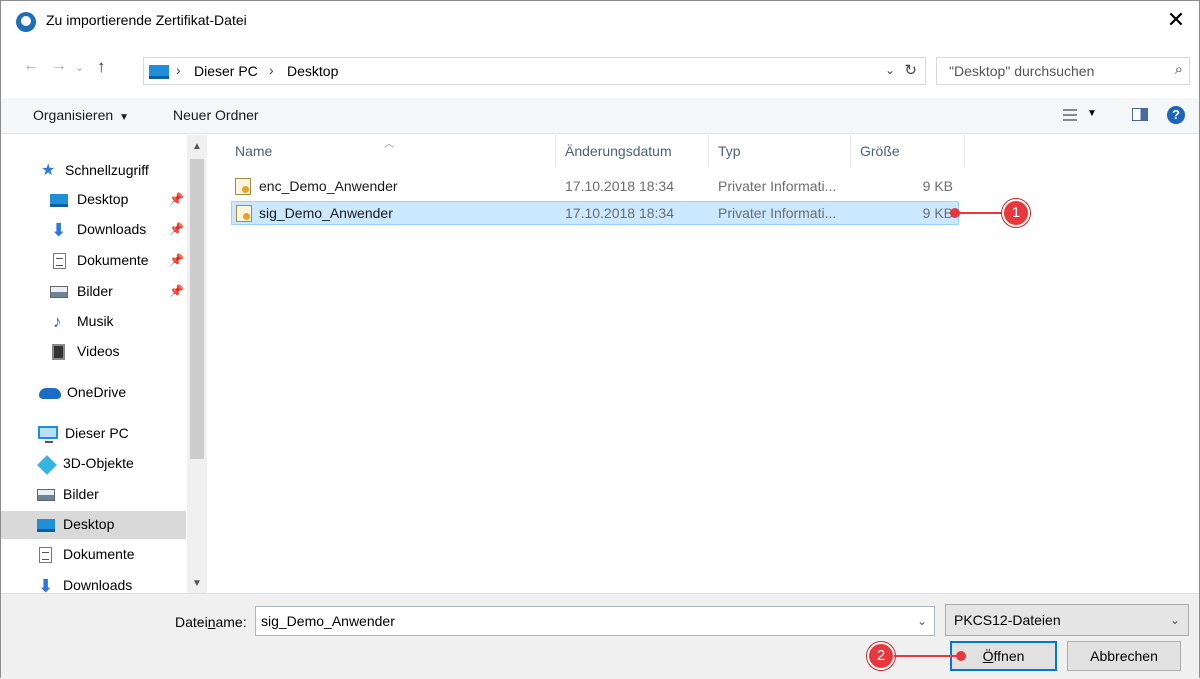 This screenshot has height=679, width=1200. What do you see at coordinates (79, 67) in the screenshot?
I see `recent-locations-chevron-icon: ⌄` at bounding box center [79, 67].